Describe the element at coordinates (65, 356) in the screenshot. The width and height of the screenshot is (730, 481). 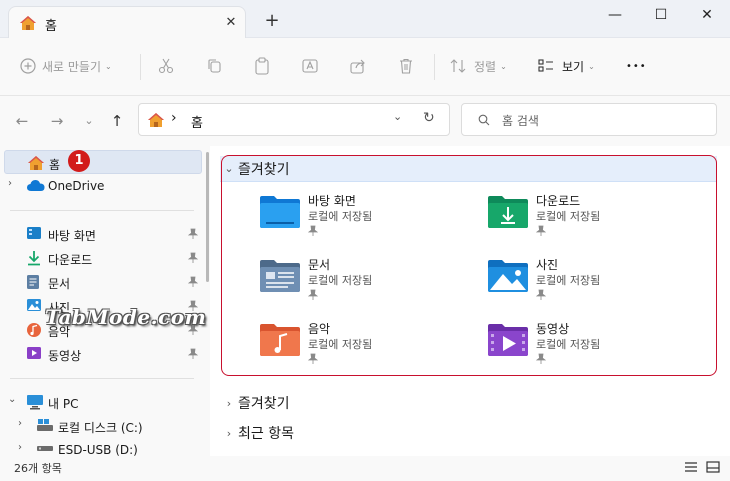
I see `sidebar-item-label: 동영상` at that location.